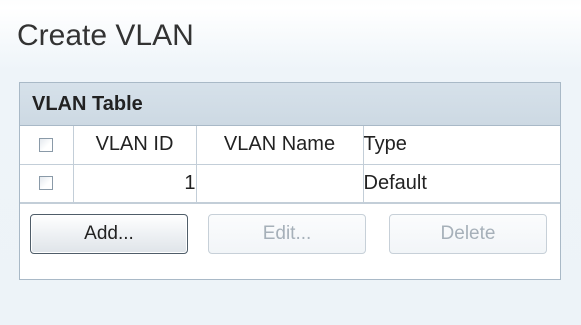  I want to click on select-all-checkbox, so click(46, 144).